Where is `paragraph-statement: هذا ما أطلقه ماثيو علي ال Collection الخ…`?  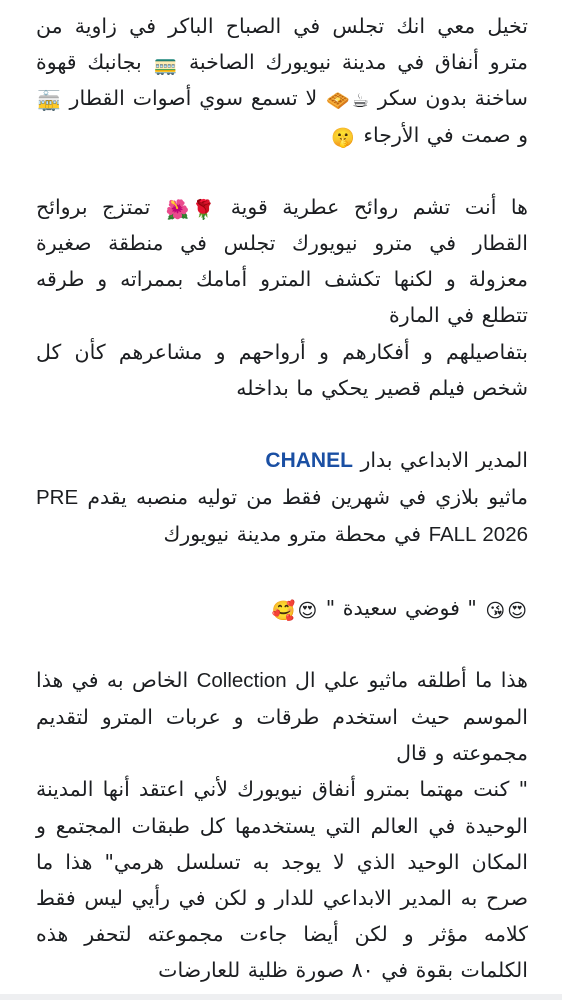
paragraph-statement: هذا ما أطلقه ماثيو علي ال Collection الخ… is located at coordinates (282, 717).